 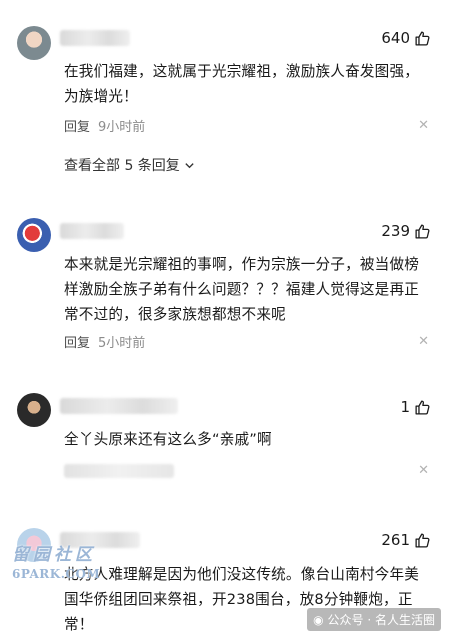 I want to click on like-counter: 261, so click(x=406, y=540).